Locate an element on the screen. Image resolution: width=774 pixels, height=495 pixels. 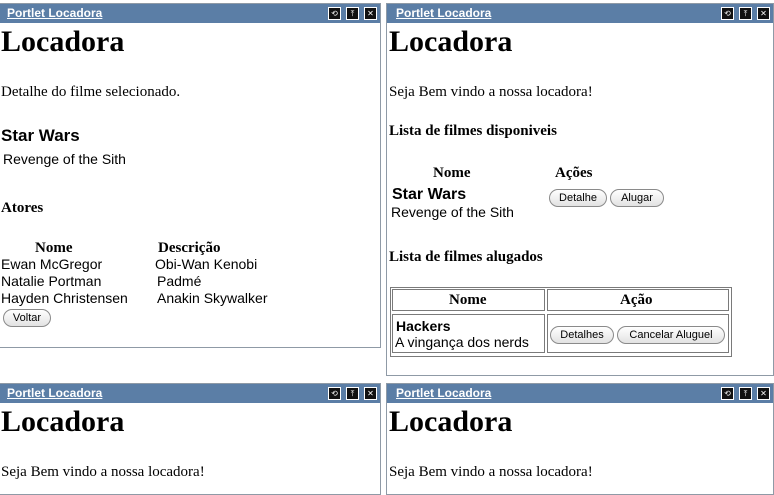
available-col-actions: Ações is located at coordinates (574, 173).